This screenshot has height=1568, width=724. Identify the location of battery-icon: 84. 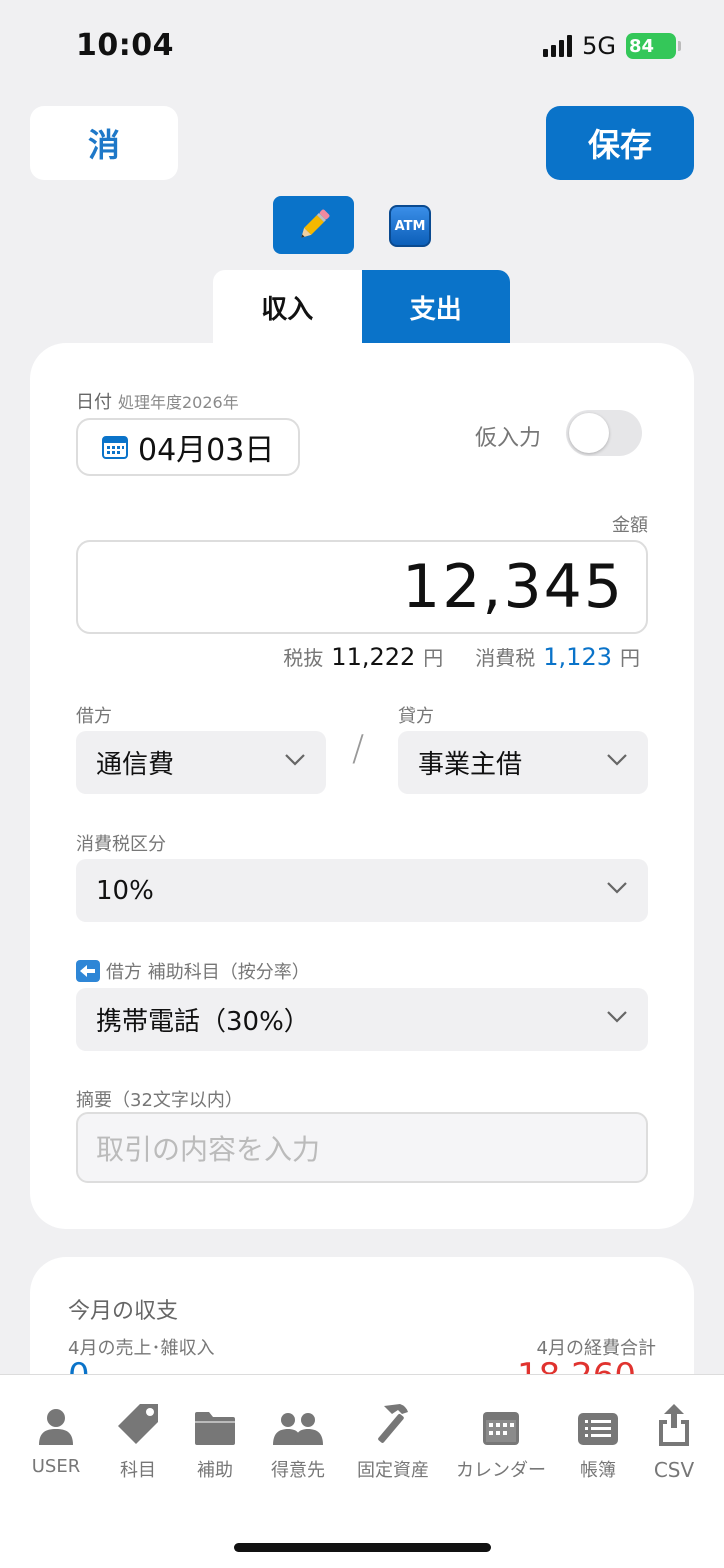
(653, 46).